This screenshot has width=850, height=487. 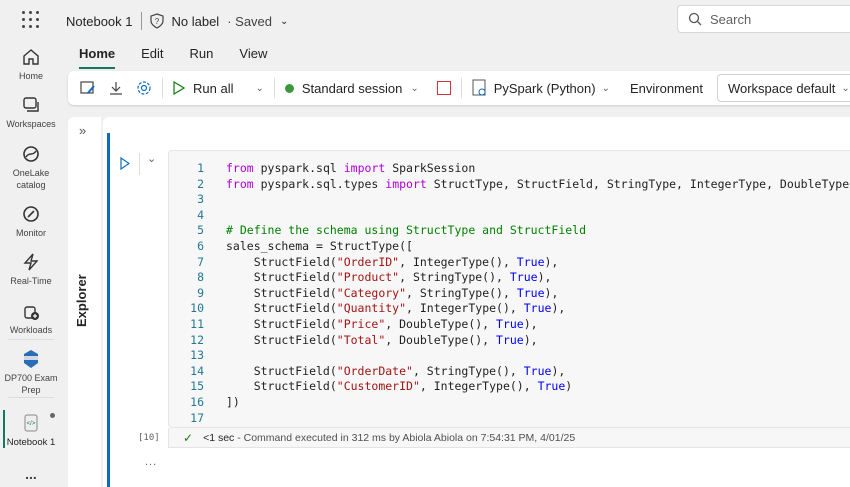 What do you see at coordinates (514, 200) in the screenshot?
I see `code-line: 3` at bounding box center [514, 200].